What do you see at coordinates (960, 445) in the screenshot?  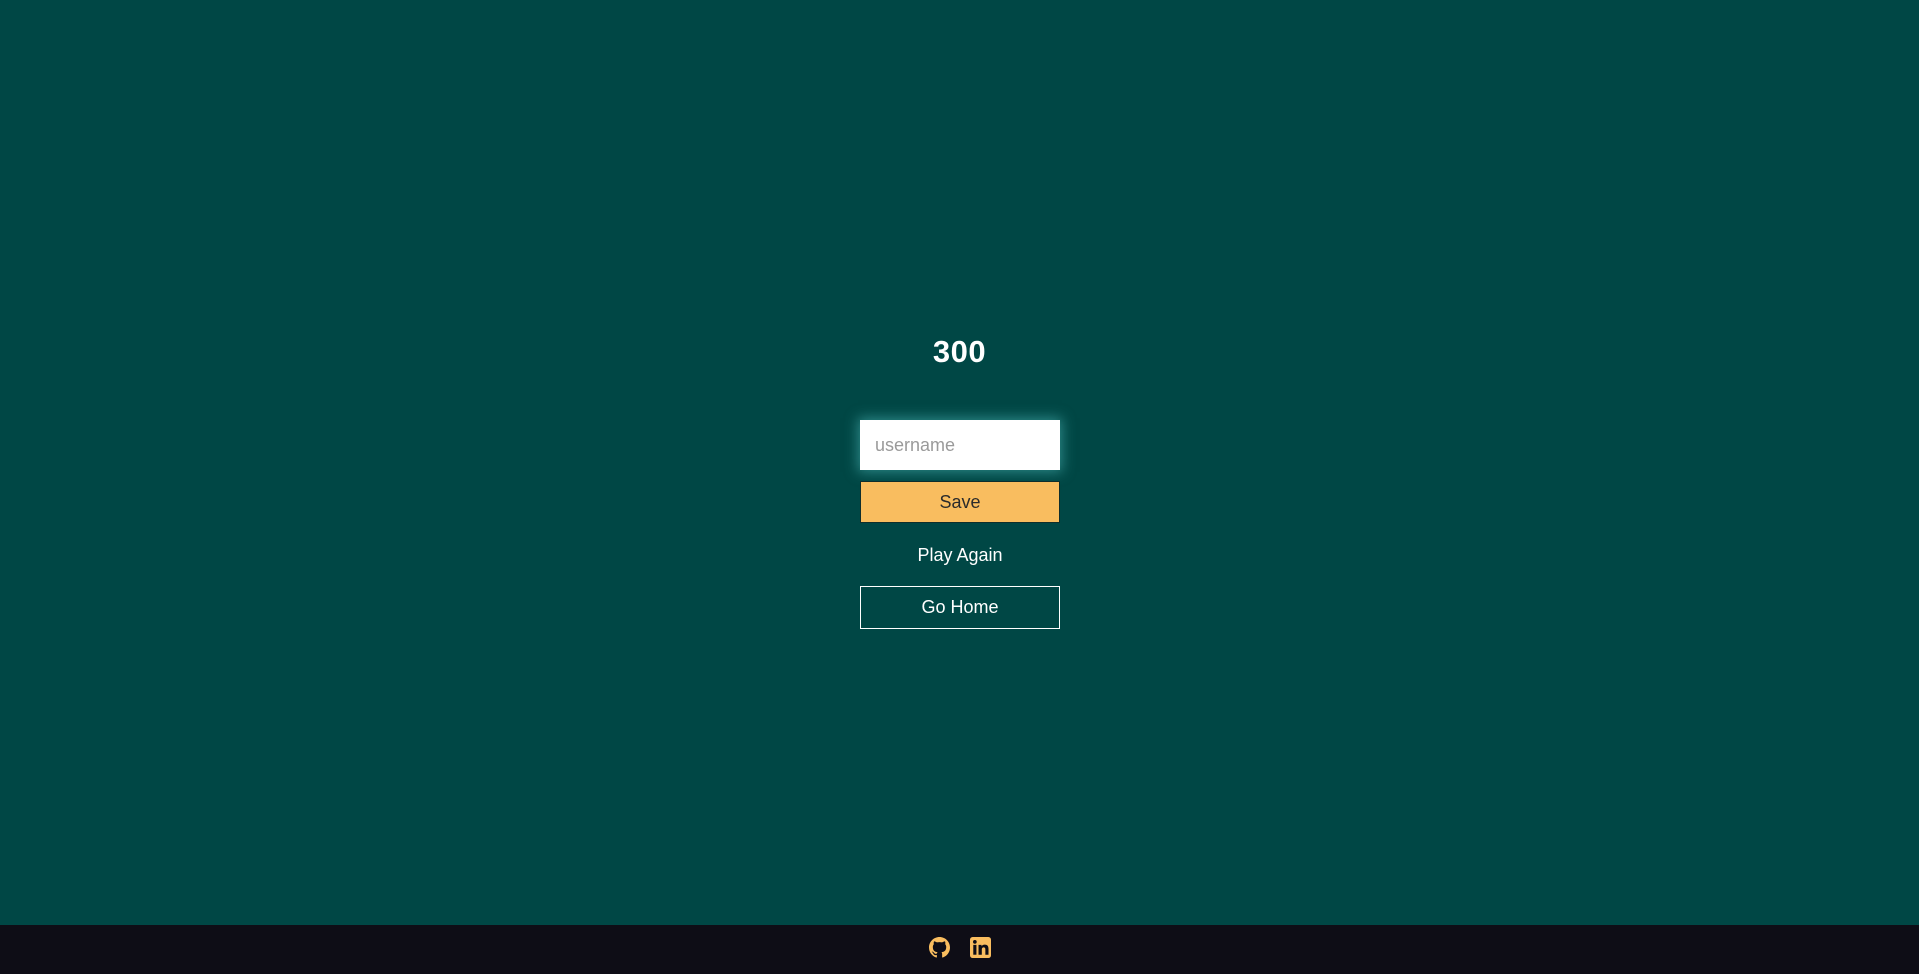 I see `username-input` at bounding box center [960, 445].